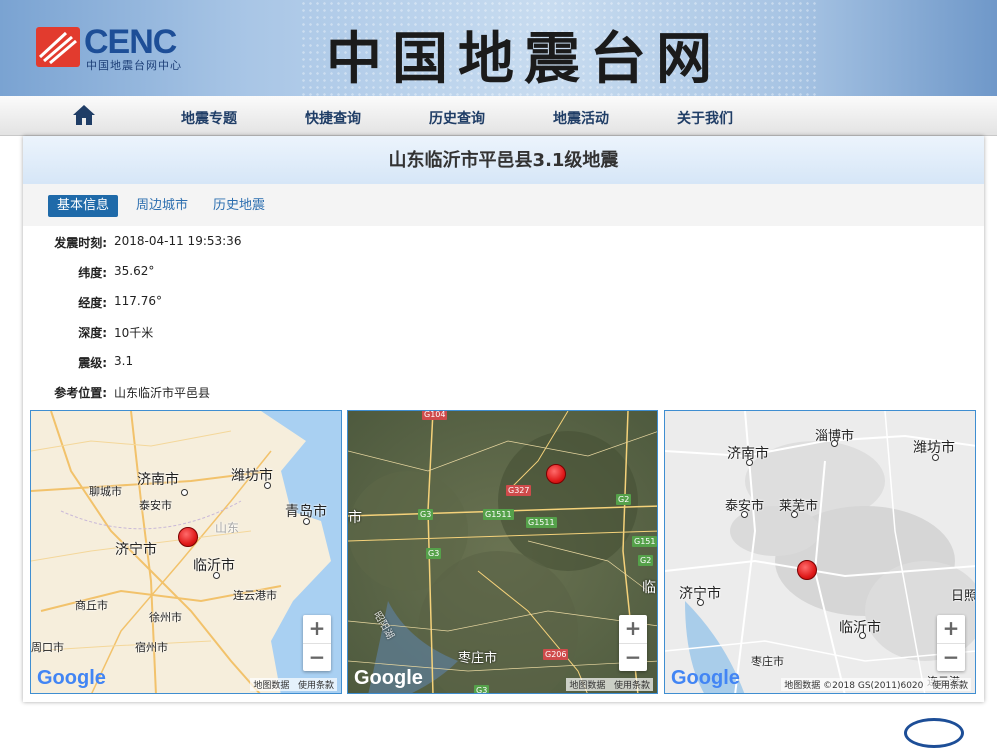 Image resolution: width=997 pixels, height=748 pixels. Describe the element at coordinates (92, 363) in the screenshot. I see `info-label: 震级:` at that location.